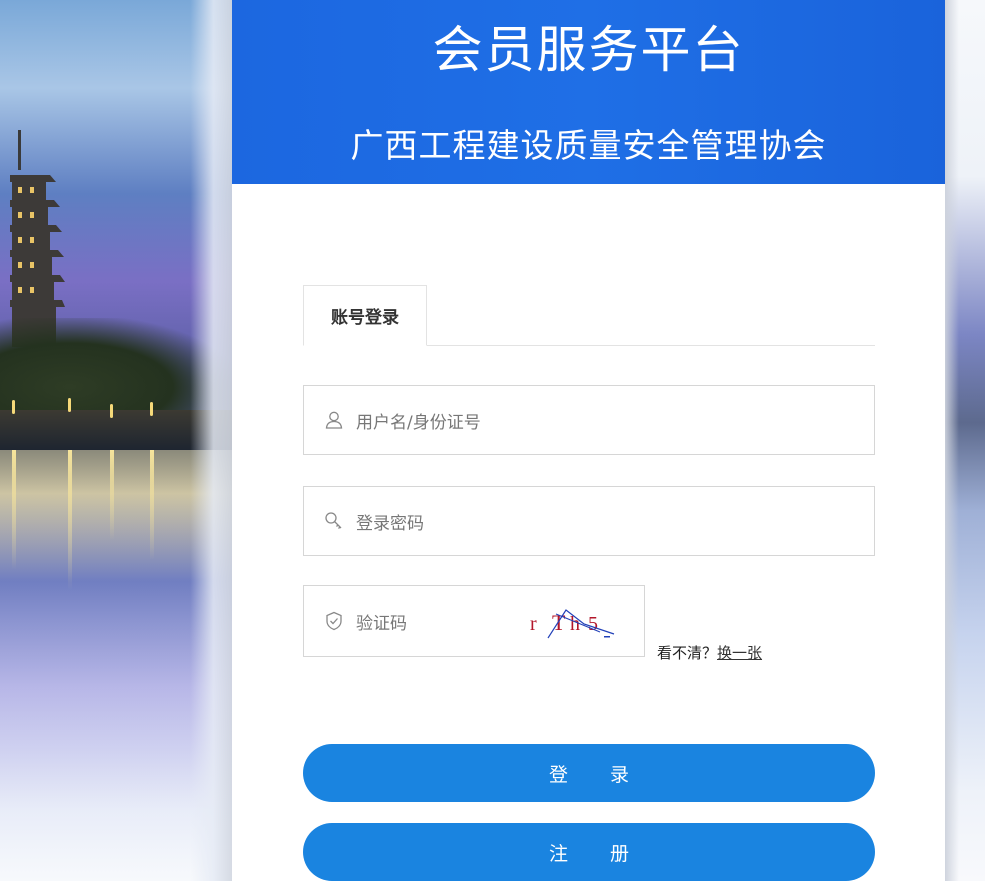 The height and width of the screenshot is (881, 985). What do you see at coordinates (381, 623) in the screenshot?
I see `captcha-placeholder: 验证码` at bounding box center [381, 623].